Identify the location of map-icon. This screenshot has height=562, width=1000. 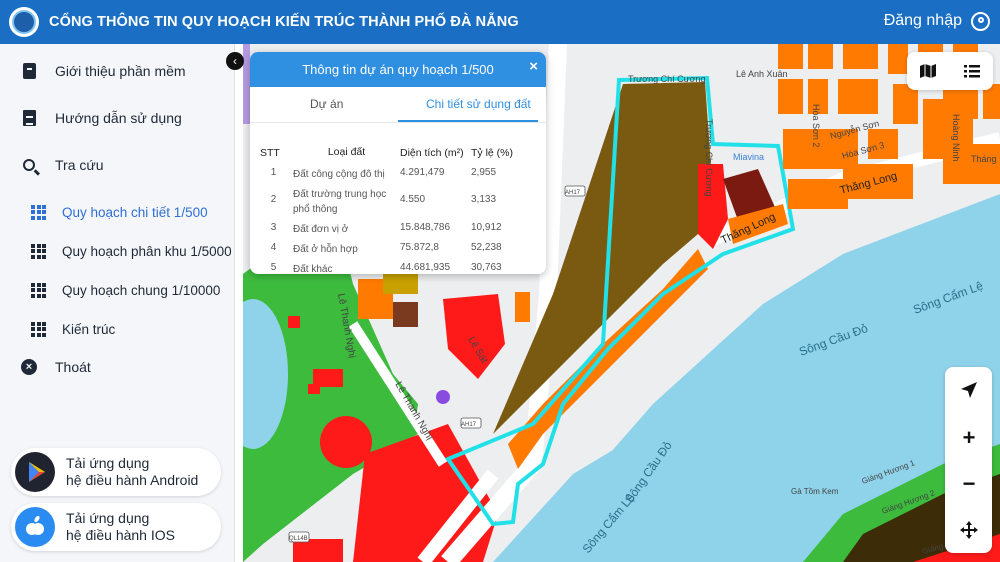
(928, 71).